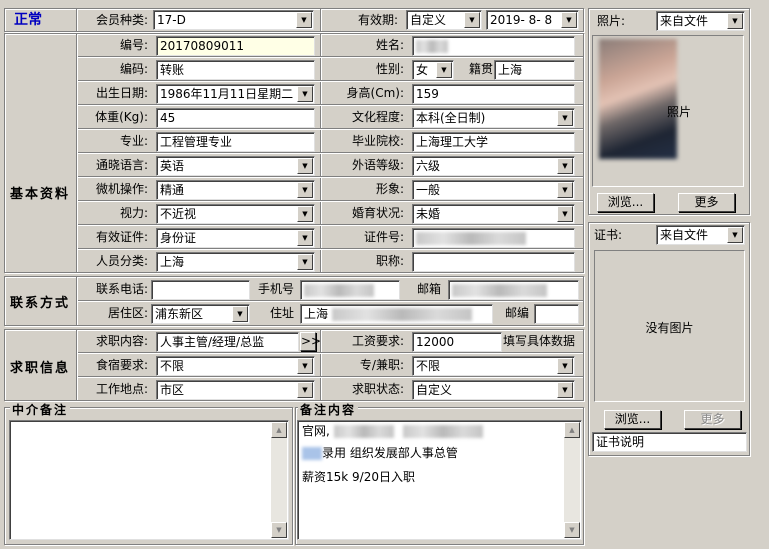 The image size is (769, 549). I want to click on major-field: 工程管理专业, so click(235, 142).